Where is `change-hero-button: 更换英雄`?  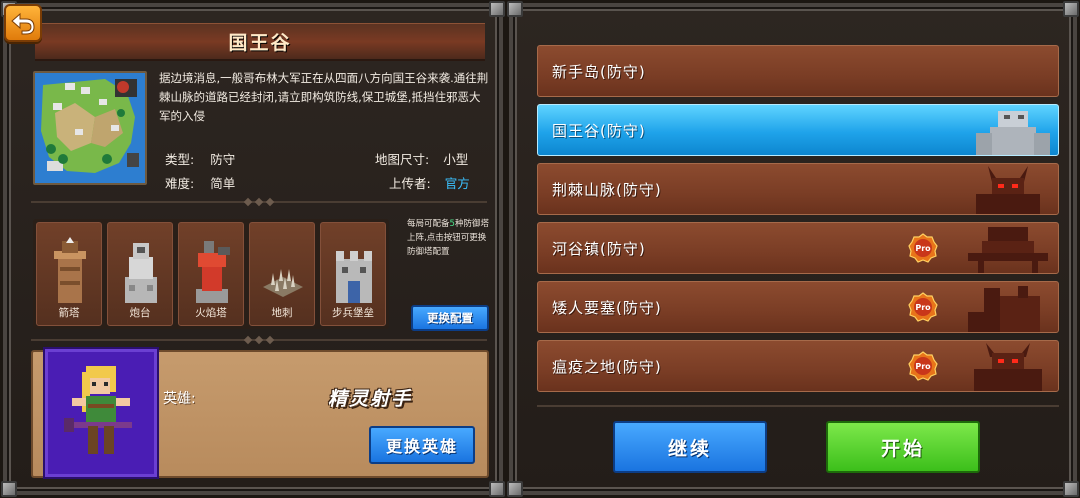
change-hero-button: 更换英雄 is located at coordinates (422, 445).